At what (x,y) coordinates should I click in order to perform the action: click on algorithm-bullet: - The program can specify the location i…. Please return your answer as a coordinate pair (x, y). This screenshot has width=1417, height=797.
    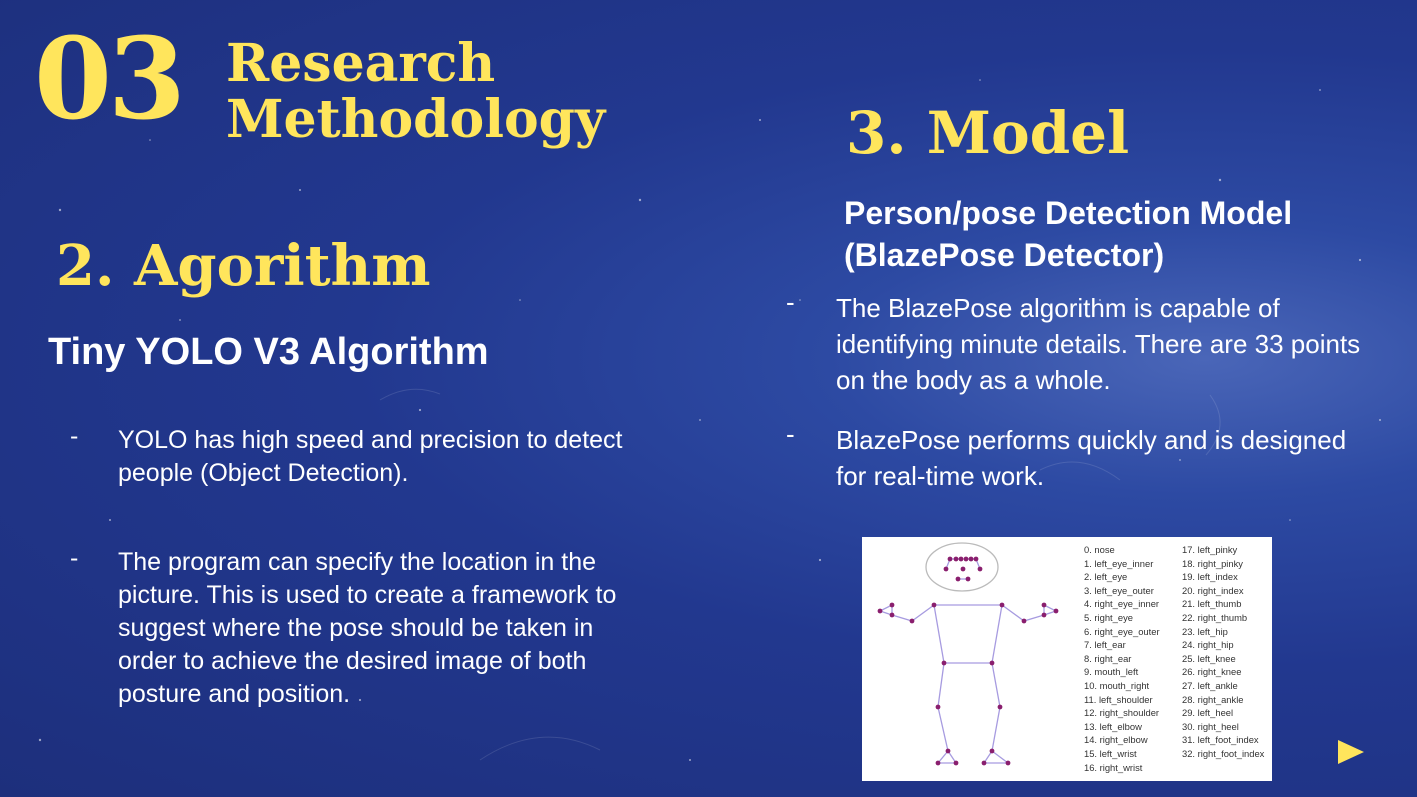
    Looking at the image, I should click on (350, 627).